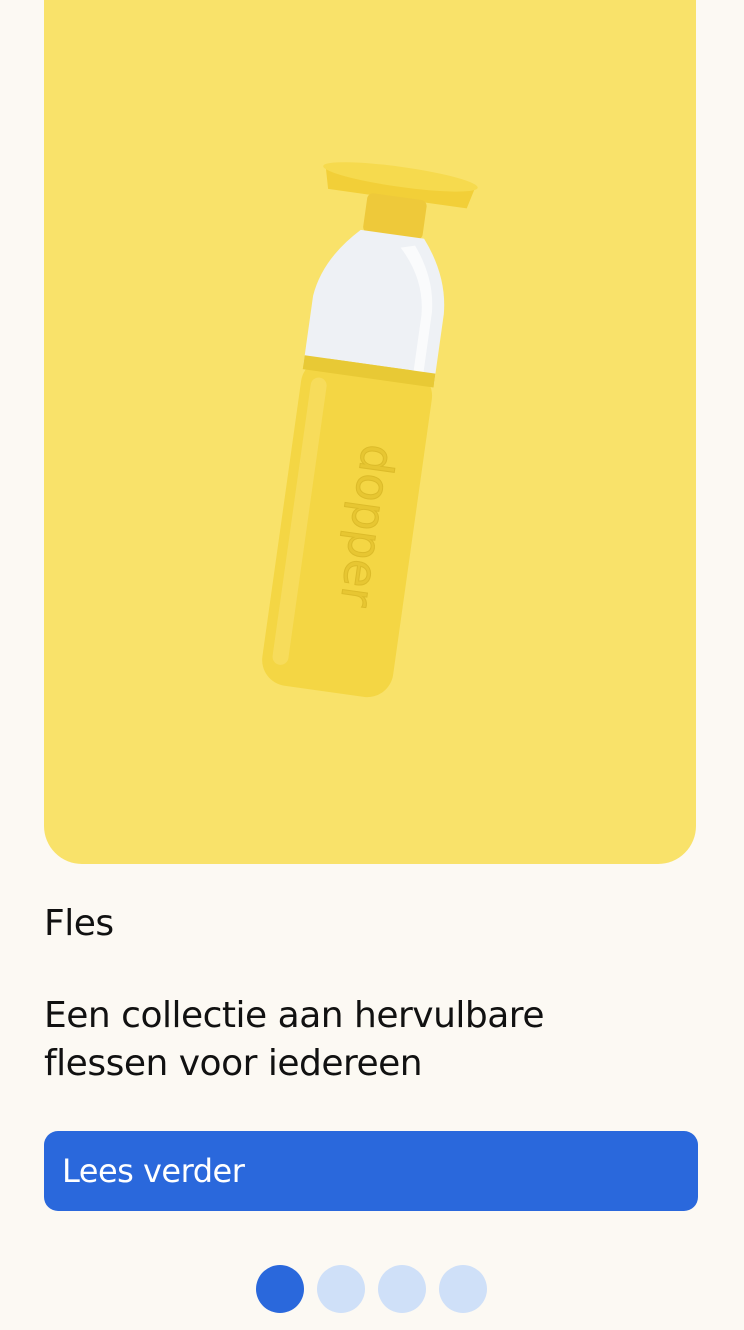 This screenshot has height=1330, width=744. Describe the element at coordinates (371, 1171) in the screenshot. I see `read-more-button: Lees verder` at that location.